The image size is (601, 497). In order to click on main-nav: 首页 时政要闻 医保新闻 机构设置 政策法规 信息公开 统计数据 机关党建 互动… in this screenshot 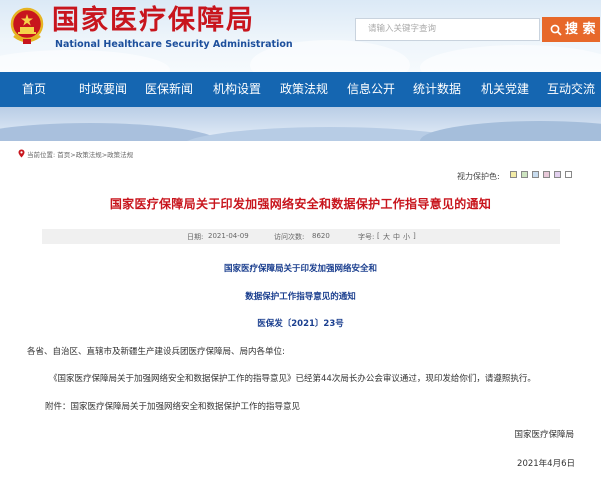, I will do `click(300, 89)`.